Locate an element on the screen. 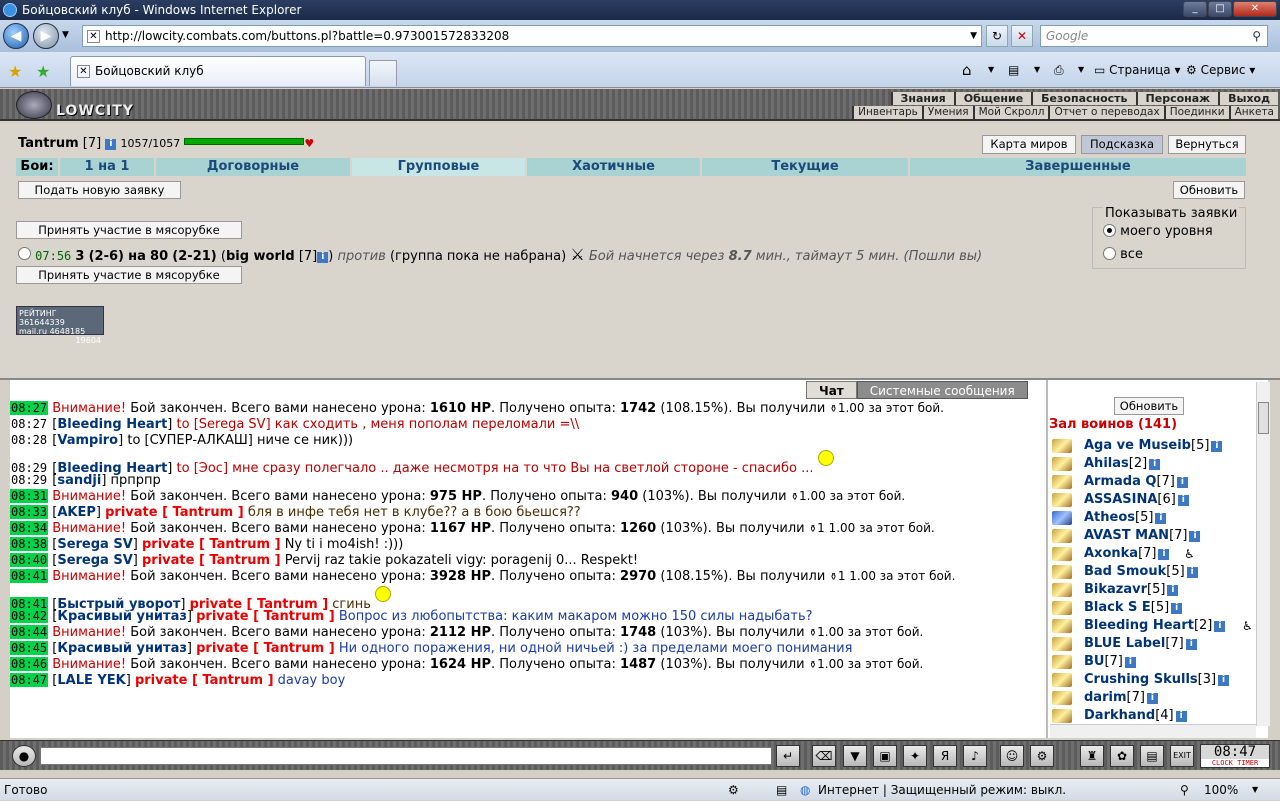 This screenshot has height=801, width=1280. player-name: Tantrum is located at coordinates (48, 143).